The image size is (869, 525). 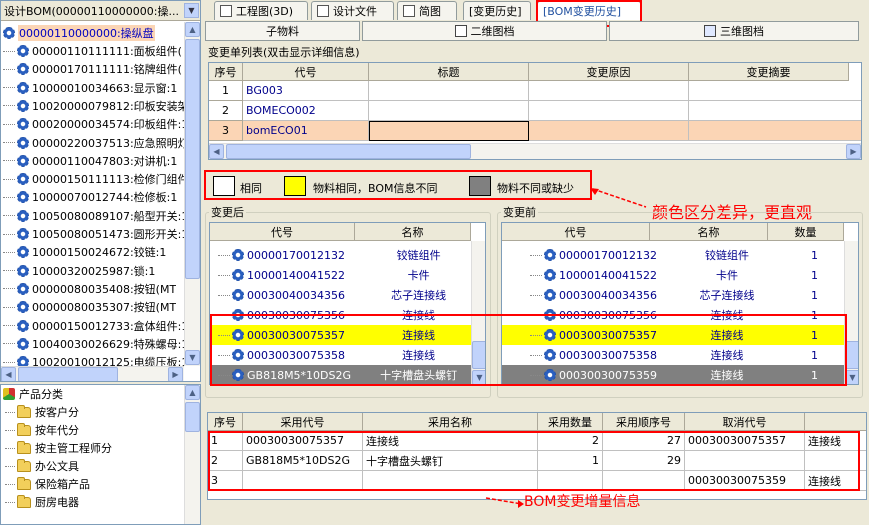 I want to click on category-item: 按主管工程师分, so click(x=58, y=448).